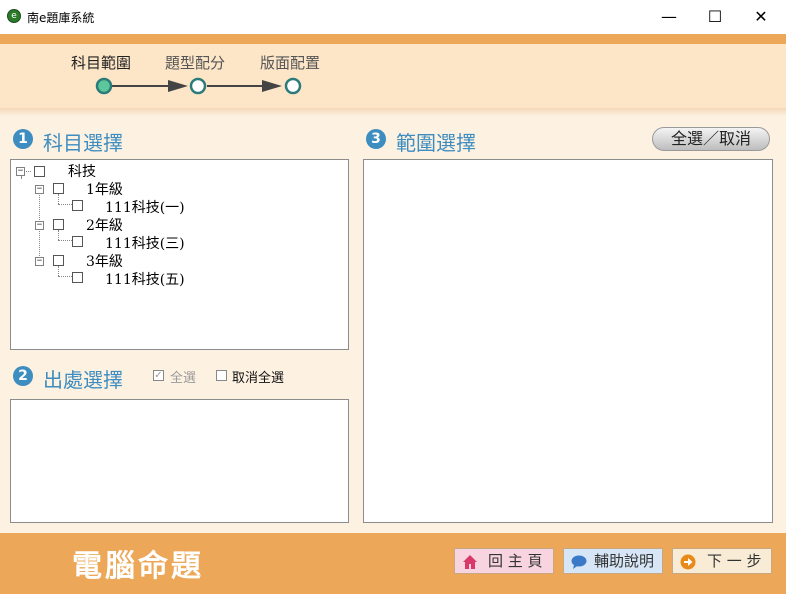  I want to click on tree-node-label: 1年級, so click(104, 189).